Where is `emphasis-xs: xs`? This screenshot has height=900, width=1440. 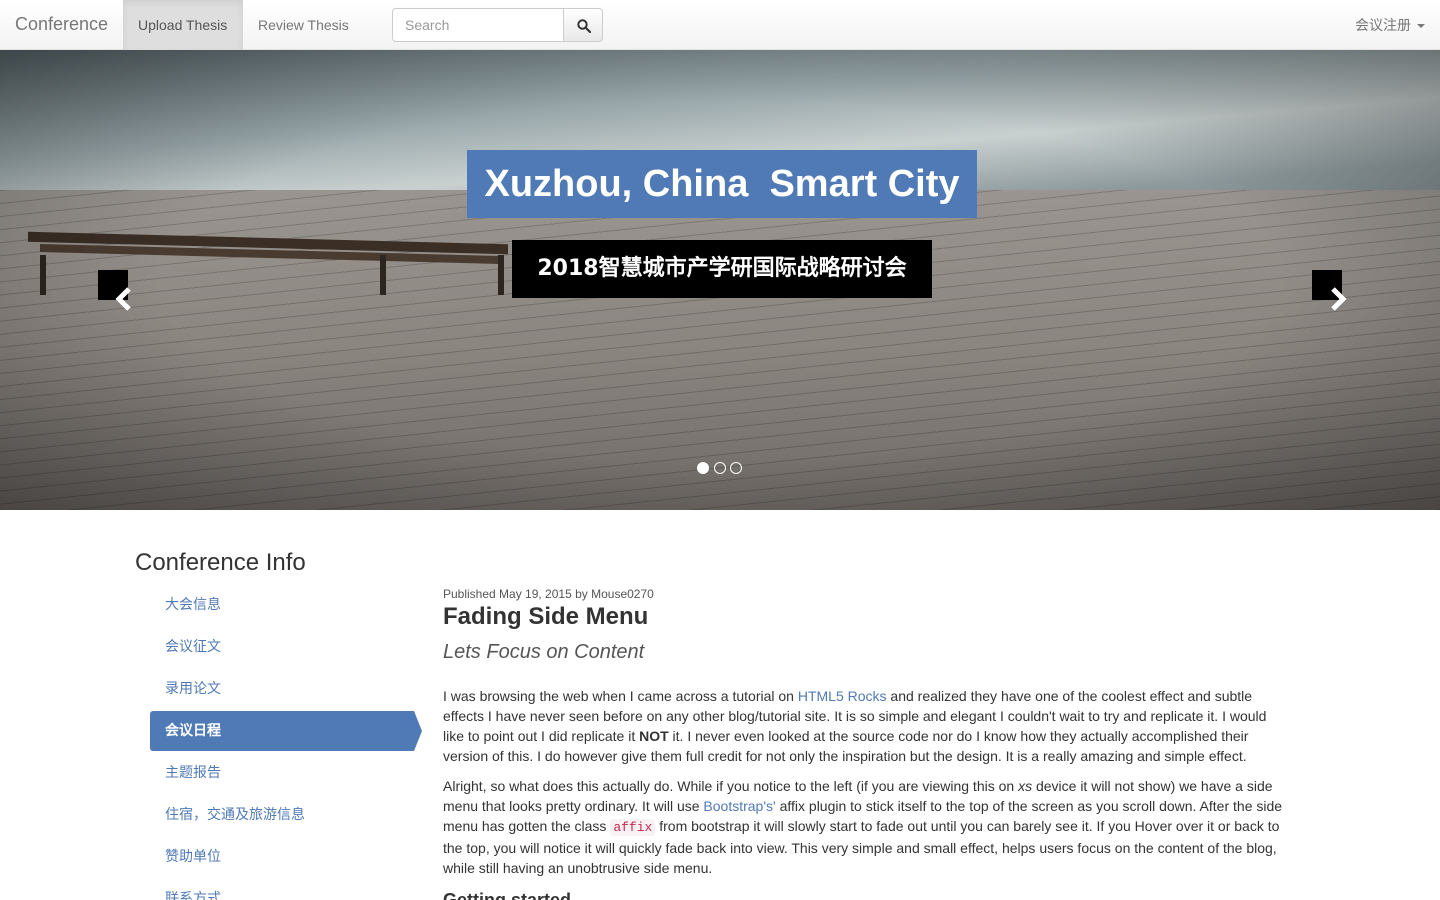 emphasis-xs: xs is located at coordinates (1025, 786).